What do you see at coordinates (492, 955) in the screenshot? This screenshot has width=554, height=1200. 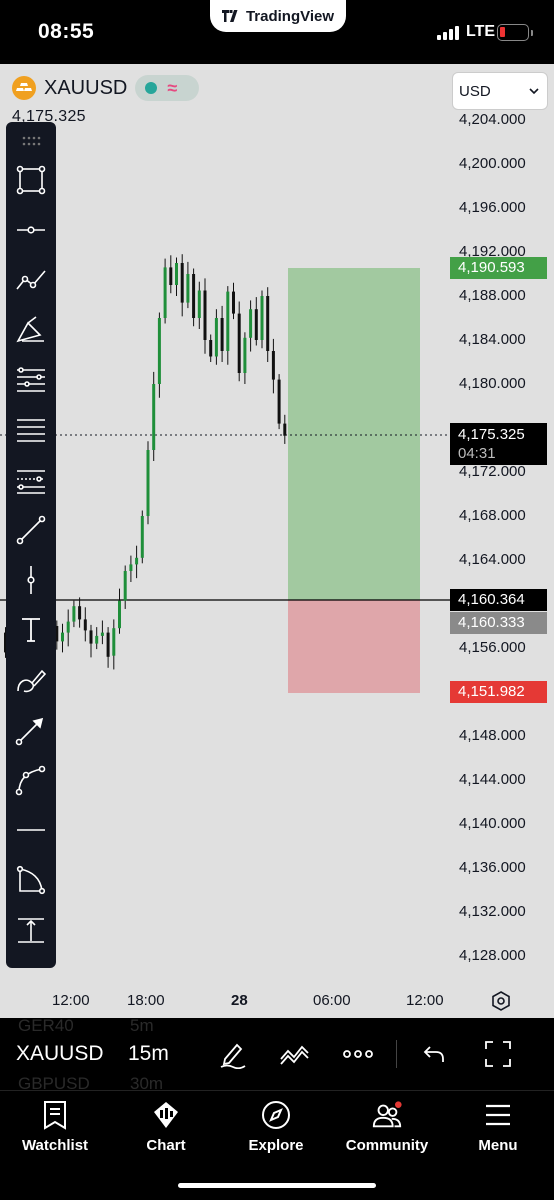 I see `price-axis-label: 4,128.000` at bounding box center [492, 955].